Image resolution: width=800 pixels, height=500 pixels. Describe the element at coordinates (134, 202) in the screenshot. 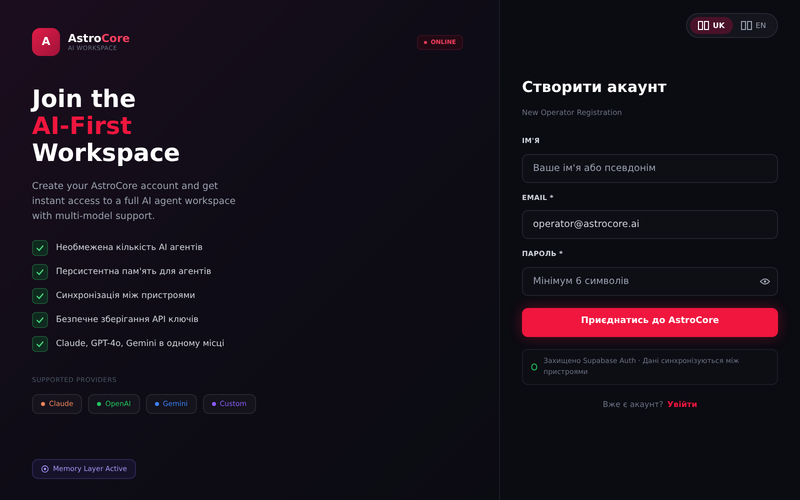

I see `description: Create your AstroCore account and get instant access to a full AI agent workspace with multi-model support.` at that location.